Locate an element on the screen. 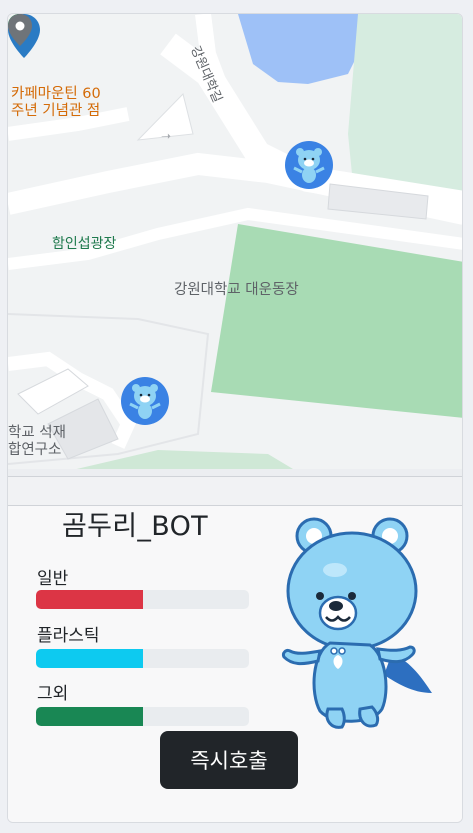 The width and height of the screenshot is (473, 833). gauge-label-plastic: 플라스틱 is located at coordinates (68, 636).